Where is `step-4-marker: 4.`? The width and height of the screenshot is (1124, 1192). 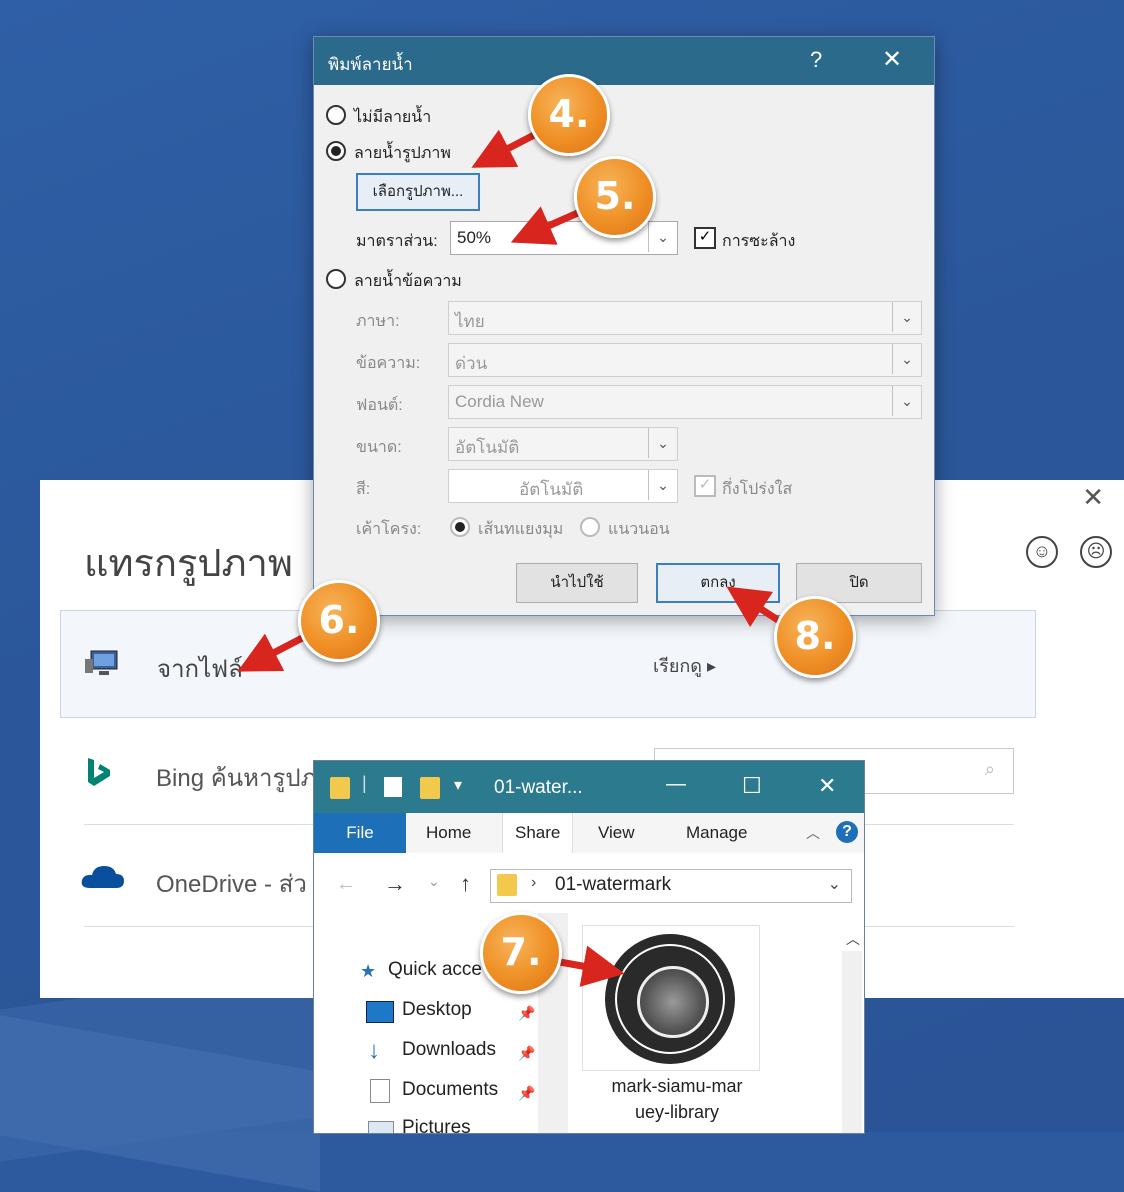
step-4-marker: 4. is located at coordinates (569, 115).